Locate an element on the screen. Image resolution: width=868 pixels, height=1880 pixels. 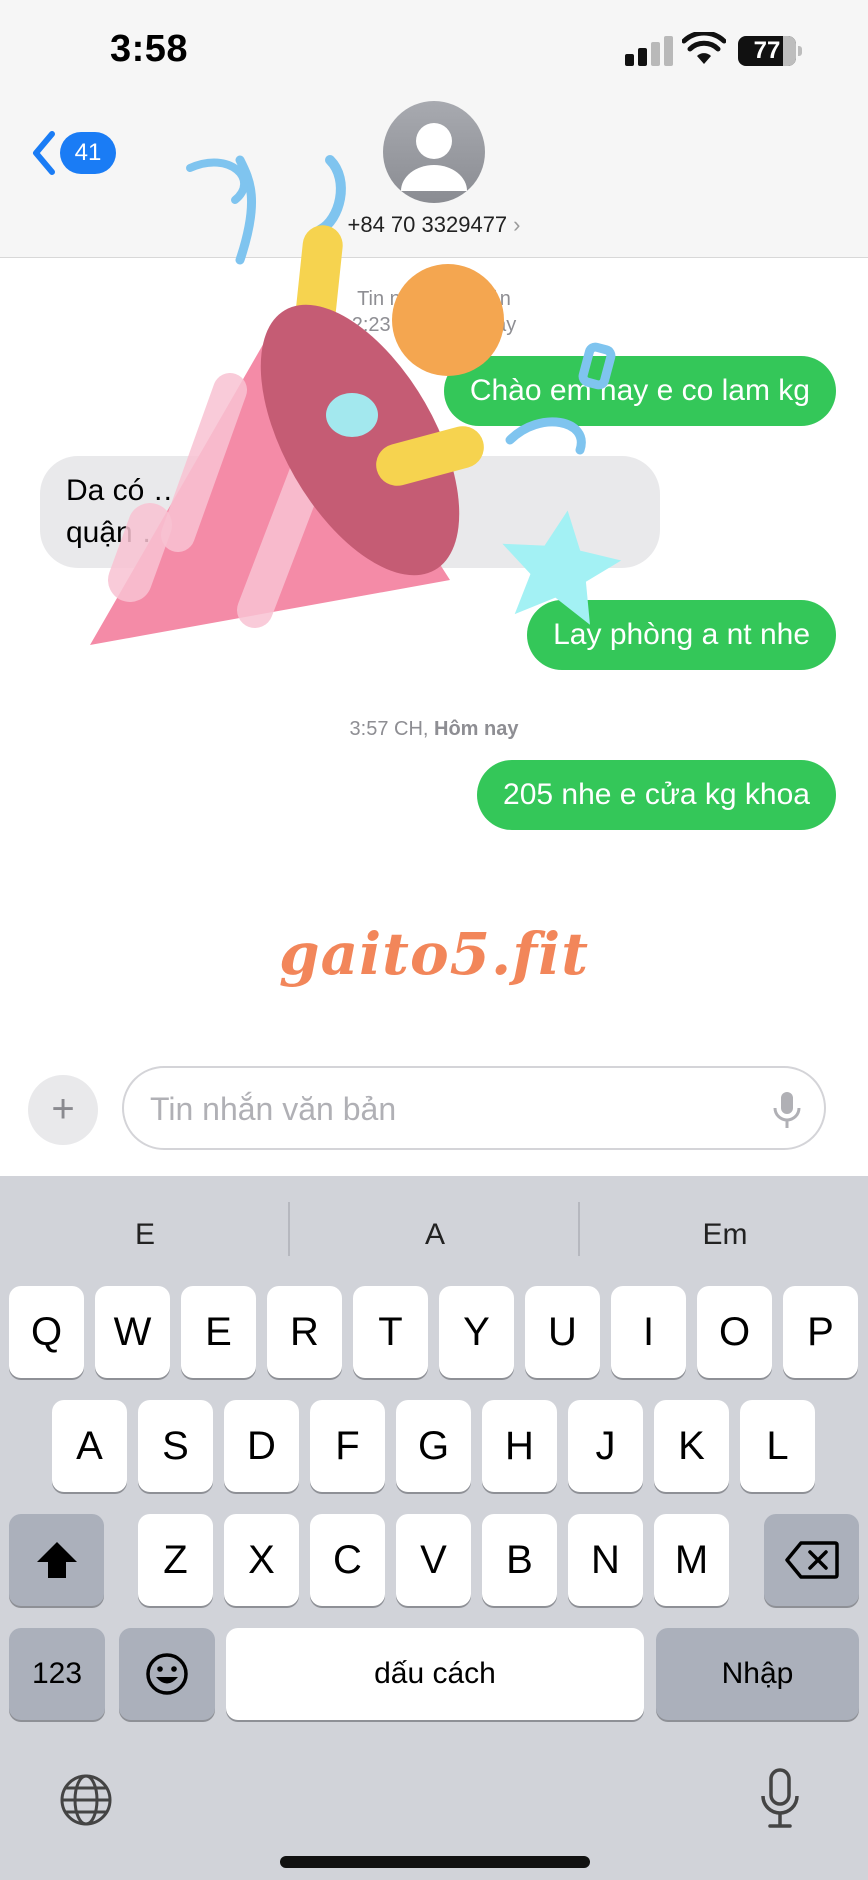
compose-field is located at coordinates (474, 1108).